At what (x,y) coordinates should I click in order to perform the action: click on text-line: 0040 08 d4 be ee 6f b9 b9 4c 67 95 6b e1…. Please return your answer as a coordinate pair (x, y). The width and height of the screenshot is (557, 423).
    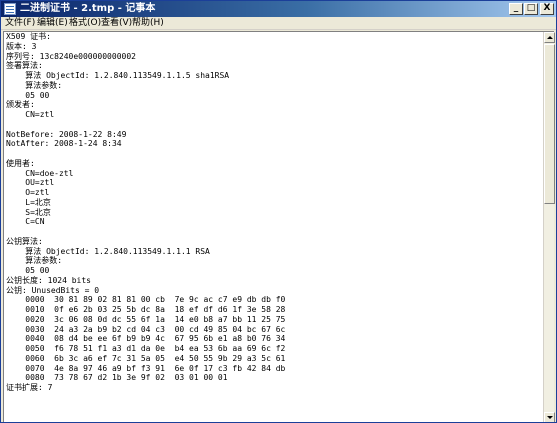
    Looking at the image, I should click on (146, 339).